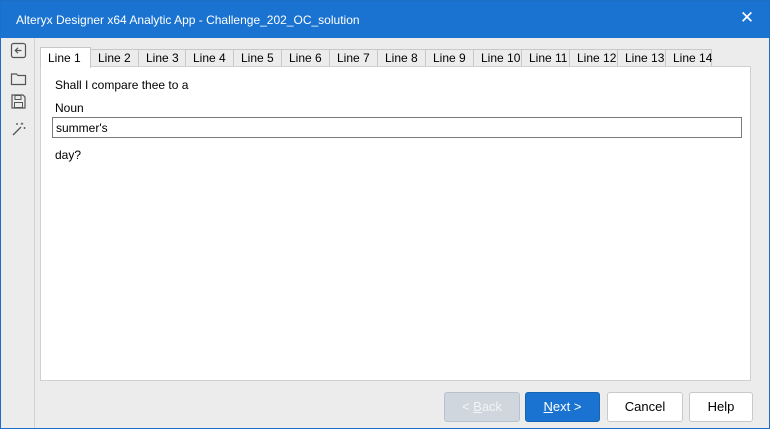 This screenshot has height=429, width=770. I want to click on tab-line-8: Line 8, so click(401, 58).